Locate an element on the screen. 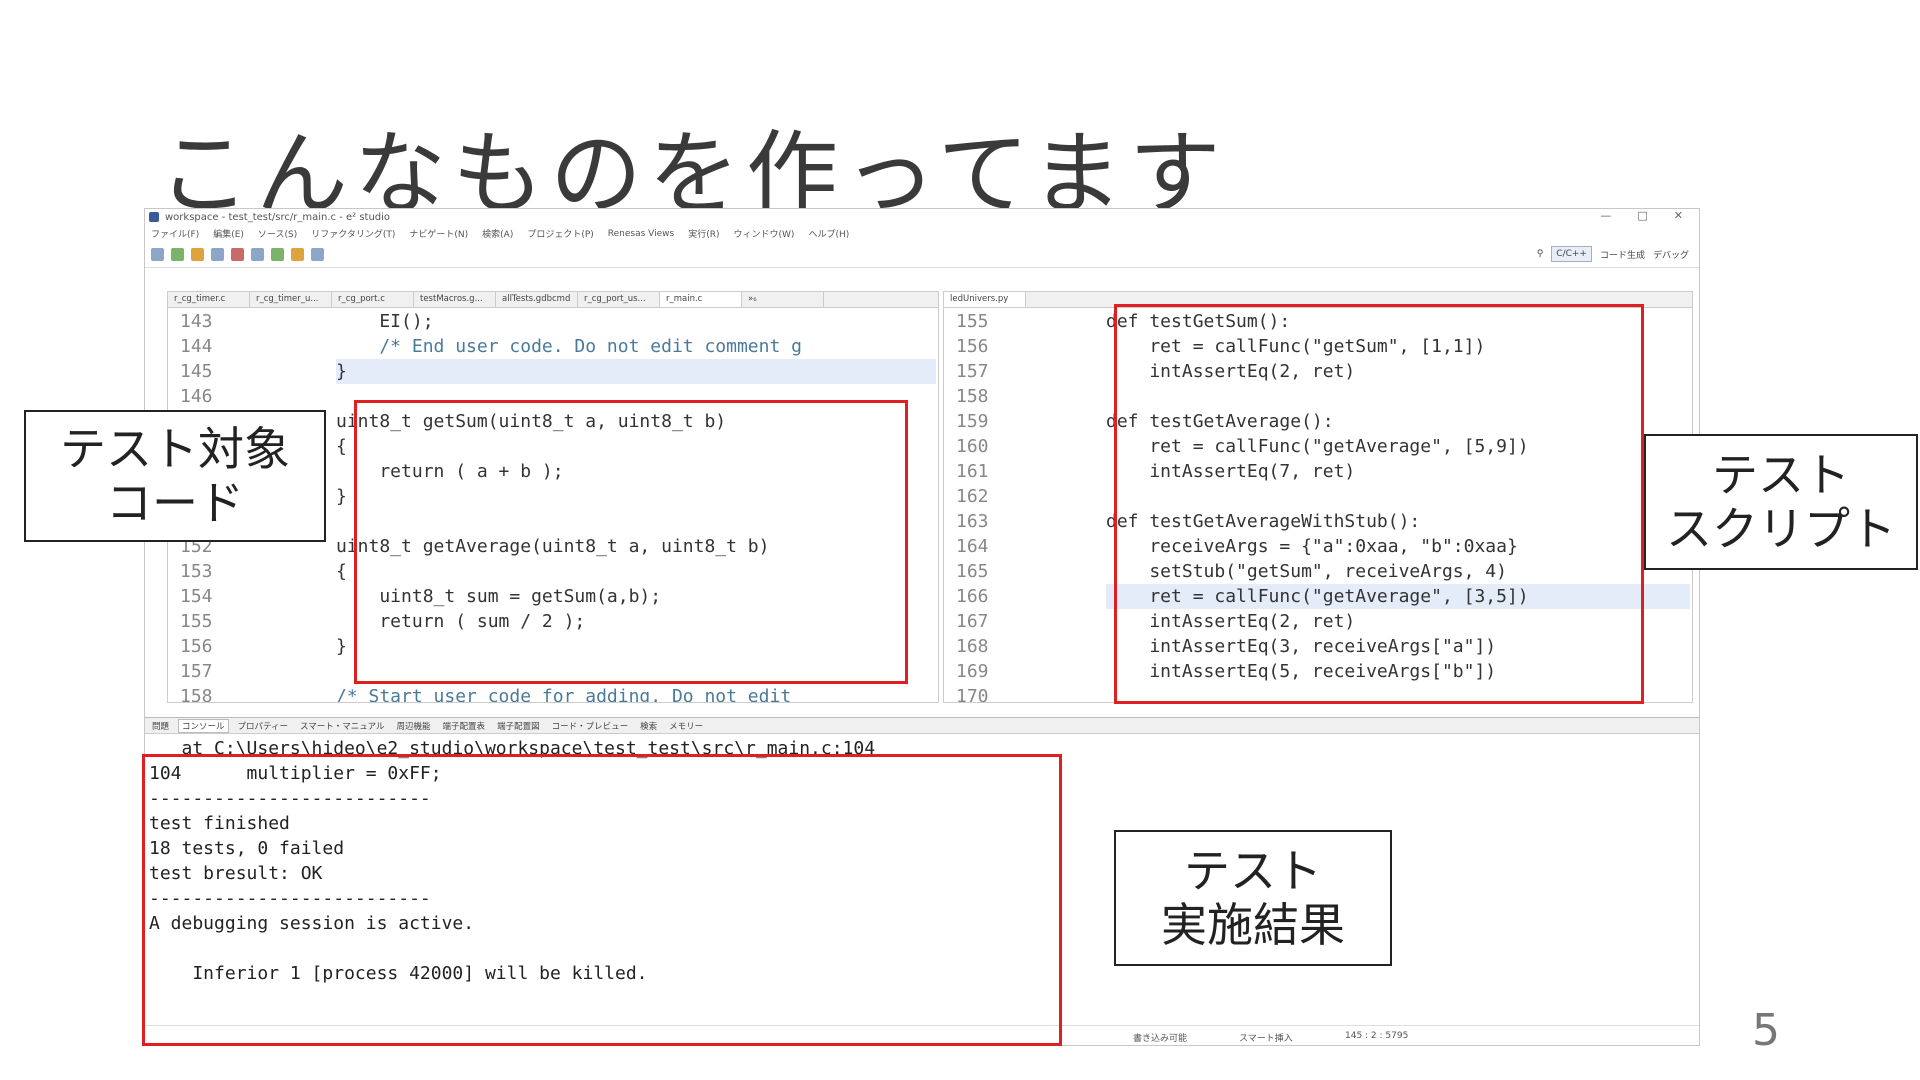 This screenshot has height=1080, width=1920. code-line: EI(); is located at coordinates (385, 321).